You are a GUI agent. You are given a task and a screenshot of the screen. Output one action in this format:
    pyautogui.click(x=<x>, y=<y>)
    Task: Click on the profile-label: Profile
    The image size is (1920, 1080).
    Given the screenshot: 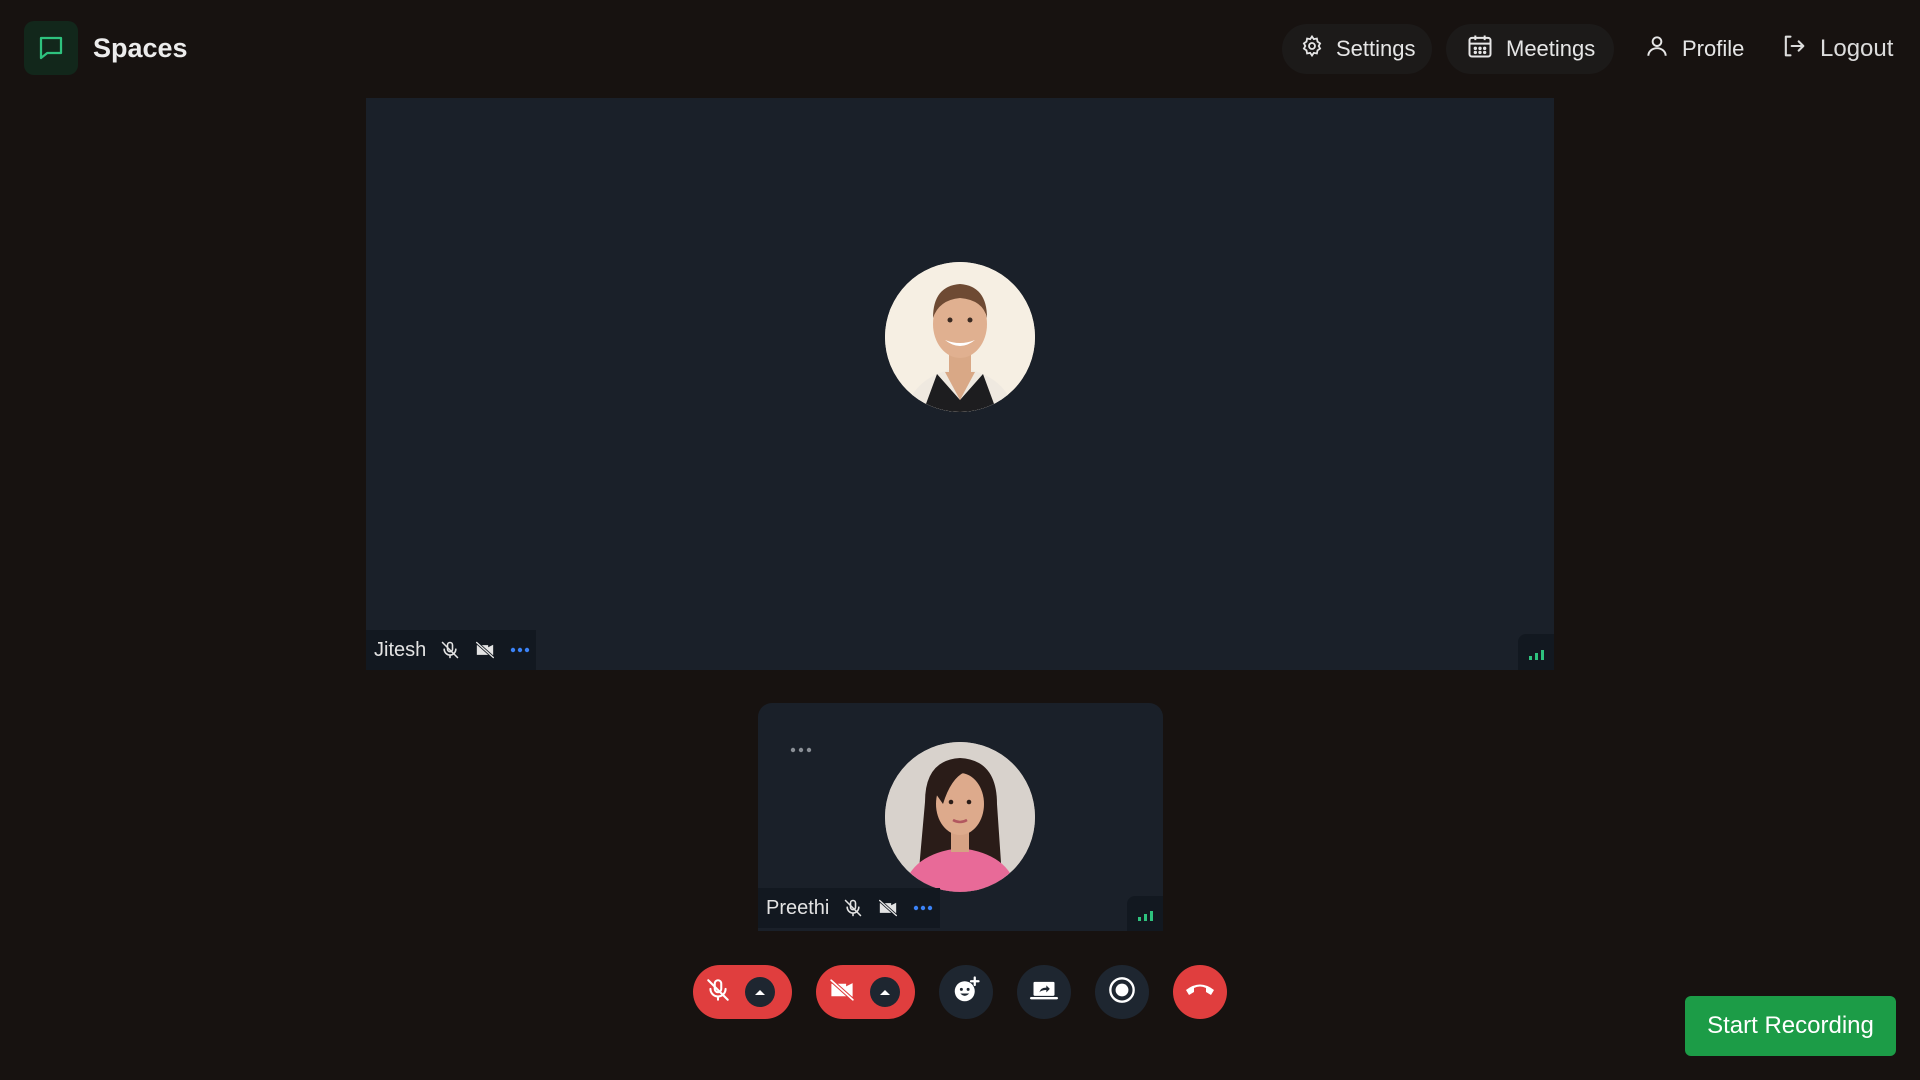 What is the action you would take?
    pyautogui.click(x=1713, y=48)
    